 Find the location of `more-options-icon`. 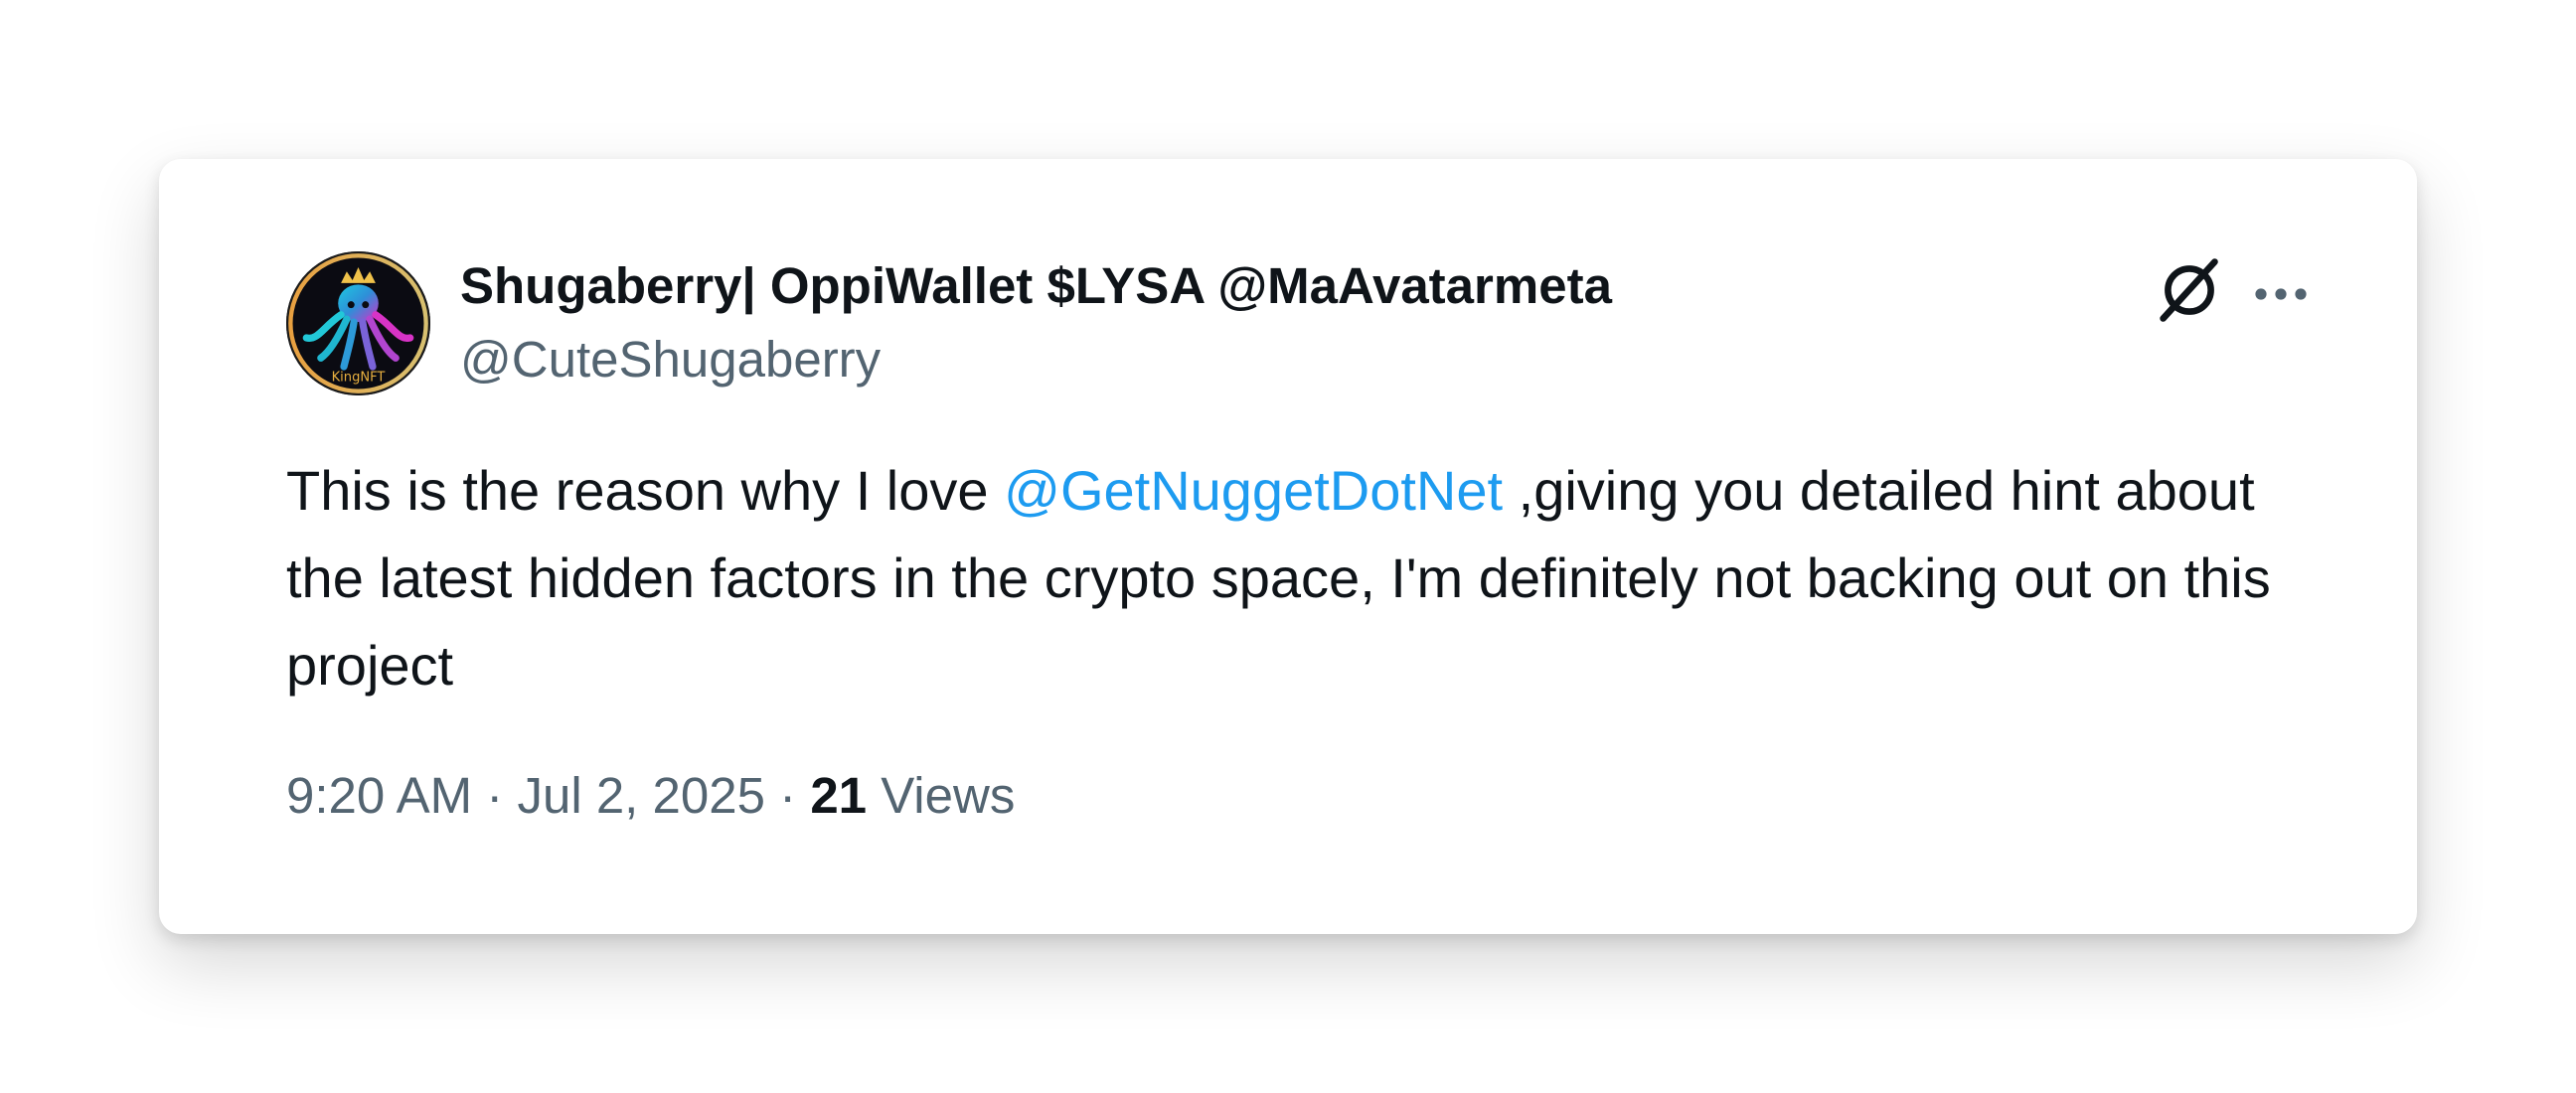

more-options-icon is located at coordinates (2281, 294).